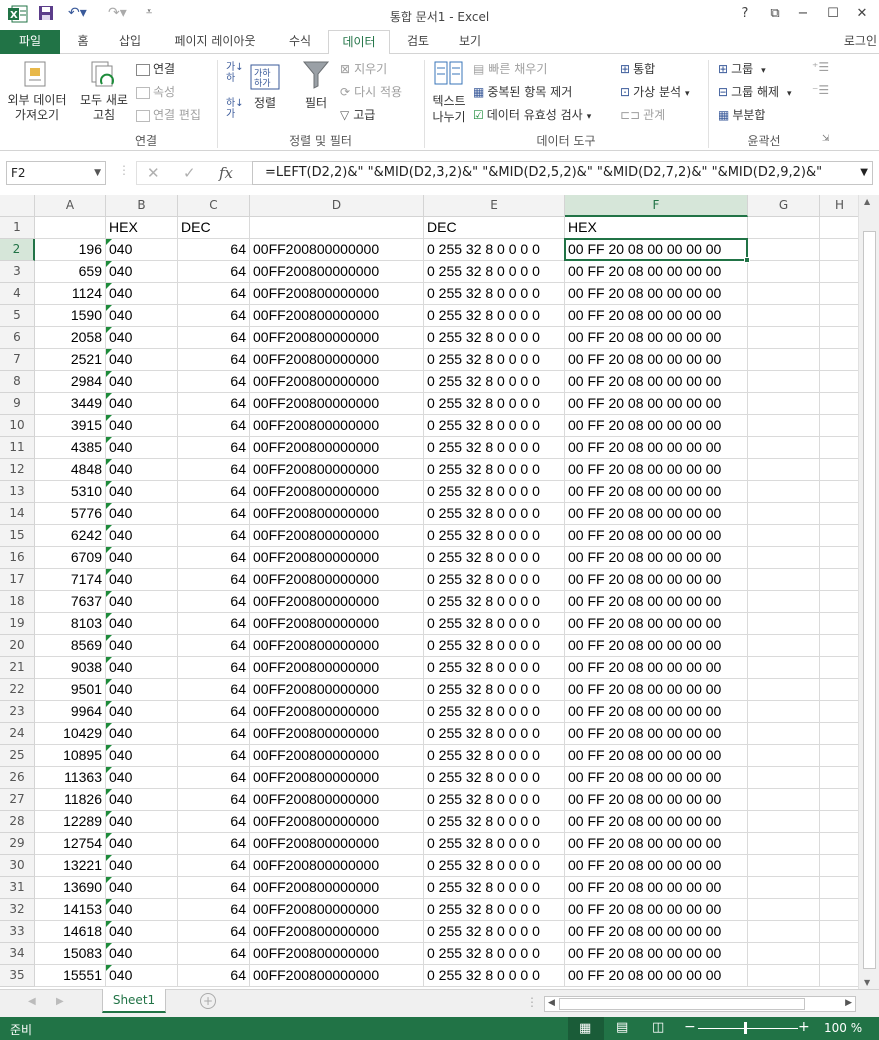 This screenshot has height=1040, width=879. Describe the element at coordinates (494, 272) in the screenshot. I see `cell-e3: 0 255 32 8 0 0 0 0` at that location.